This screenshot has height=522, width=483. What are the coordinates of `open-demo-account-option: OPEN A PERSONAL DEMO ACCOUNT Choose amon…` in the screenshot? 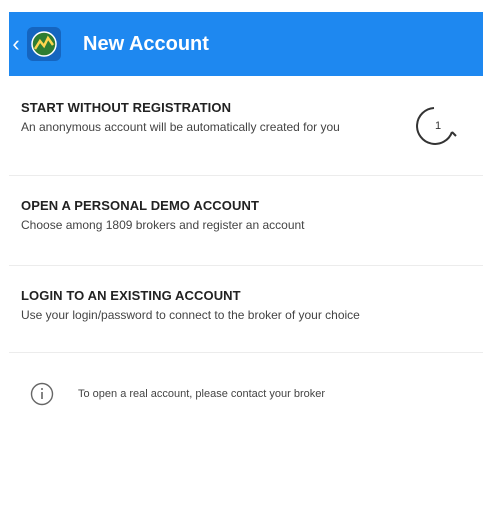 It's located at (246, 225).